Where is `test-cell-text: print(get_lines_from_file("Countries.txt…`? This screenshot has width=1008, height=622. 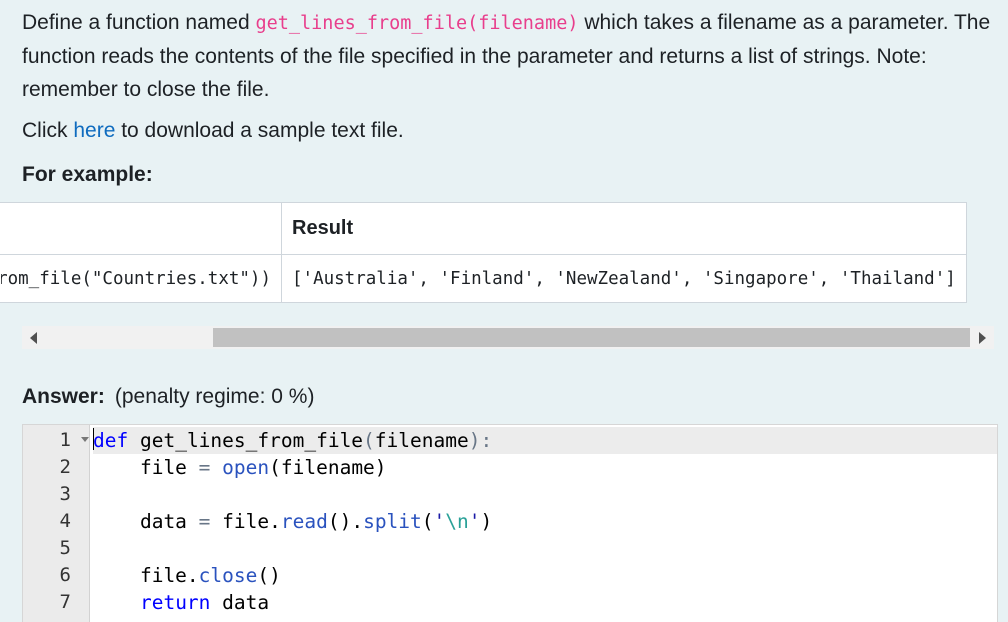
test-cell-text: print(get_lines_from_file("Countries.txt… is located at coordinates (136, 279).